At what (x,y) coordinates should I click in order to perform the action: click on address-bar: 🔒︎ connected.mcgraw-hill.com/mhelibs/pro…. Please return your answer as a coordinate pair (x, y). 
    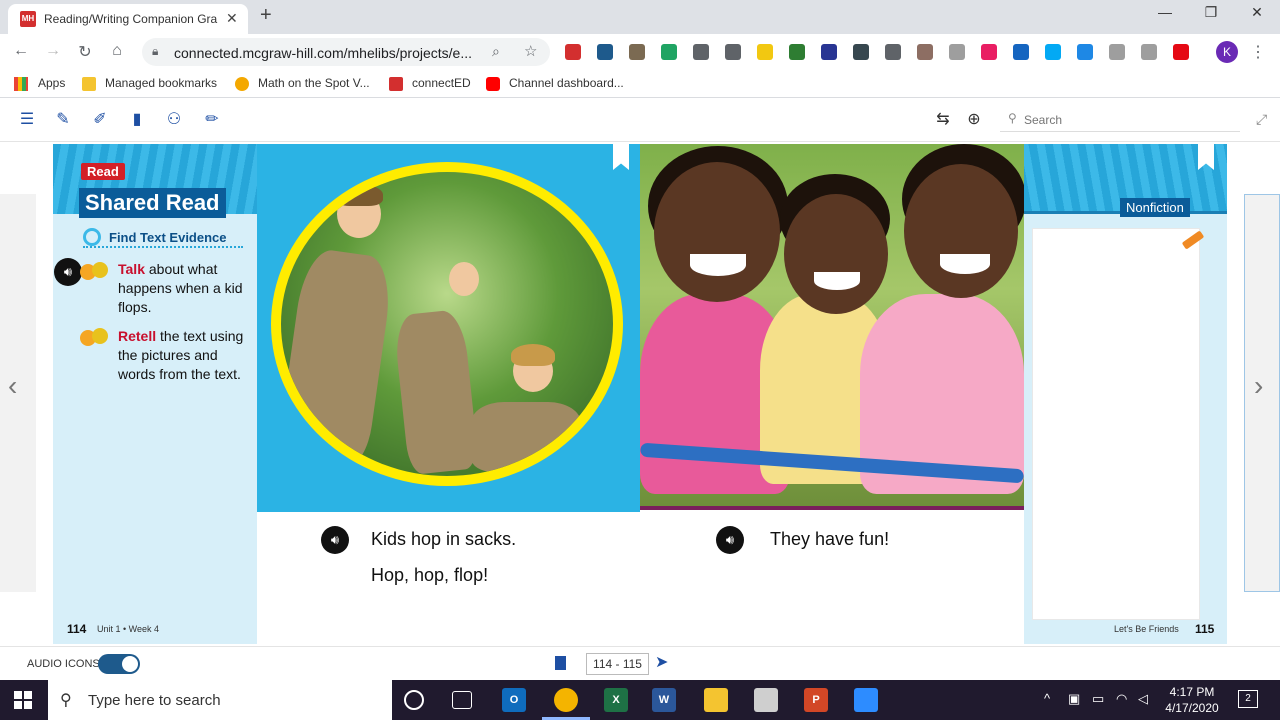
    Looking at the image, I should click on (346, 52).